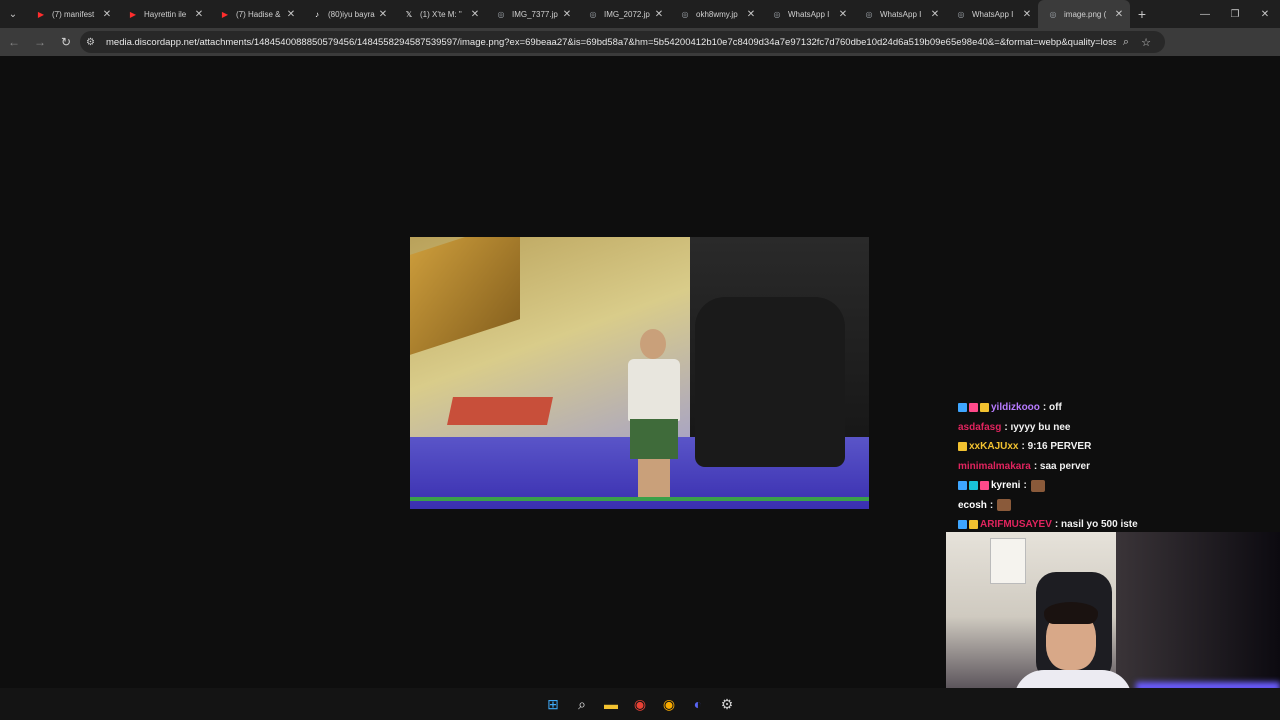 The height and width of the screenshot is (720, 1280). I want to click on settings-icon: ⚙, so click(727, 704).